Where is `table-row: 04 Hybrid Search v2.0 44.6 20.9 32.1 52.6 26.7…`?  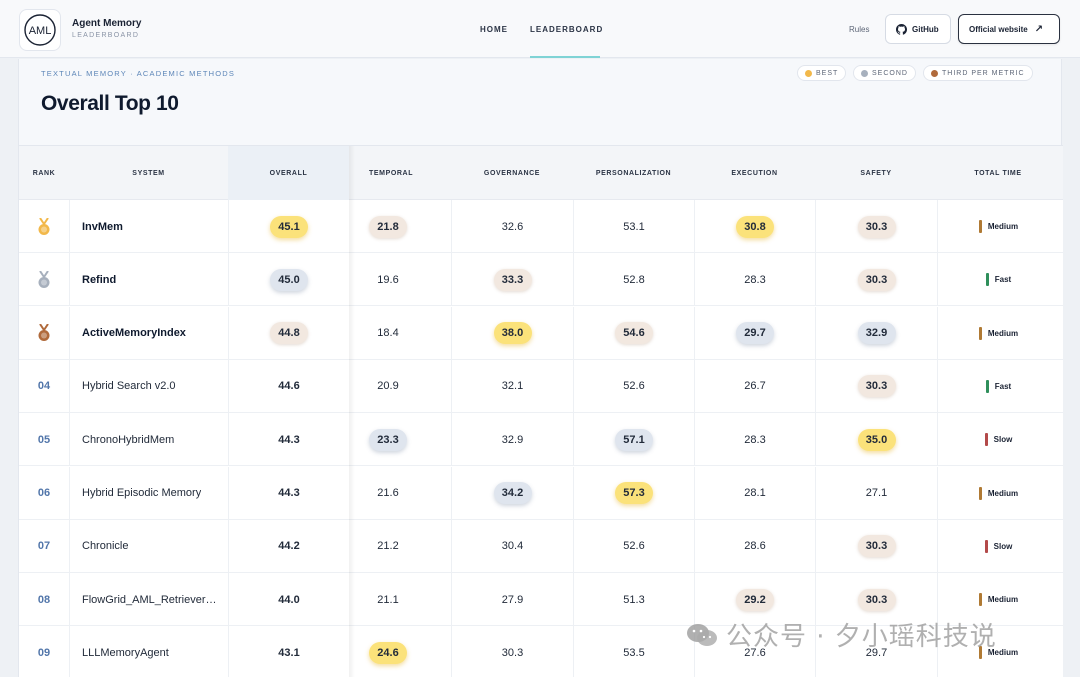
table-row: 04 Hybrid Search v2.0 44.6 20.9 32.1 52.6 26.7… is located at coordinates (541, 386).